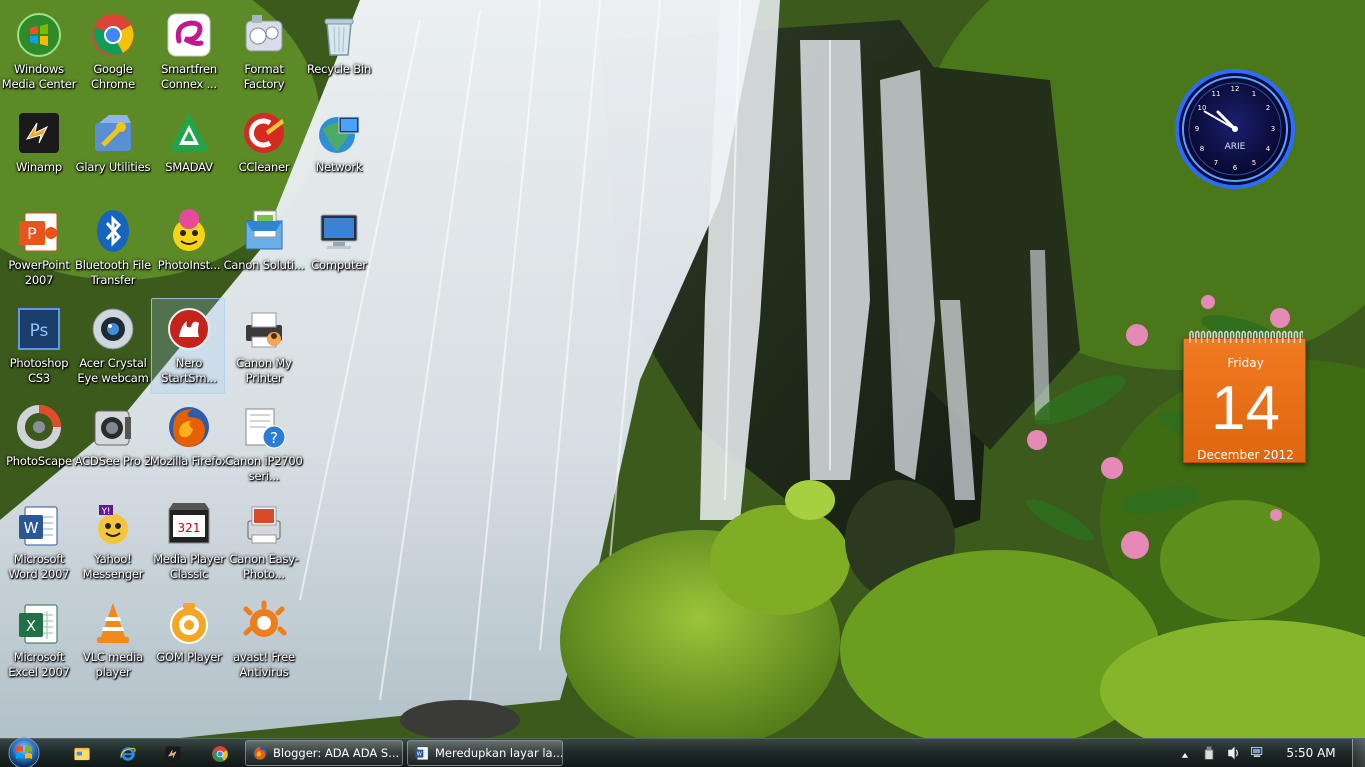  What do you see at coordinates (189, 623) in the screenshot?
I see `gom-player-icon` at bounding box center [189, 623].